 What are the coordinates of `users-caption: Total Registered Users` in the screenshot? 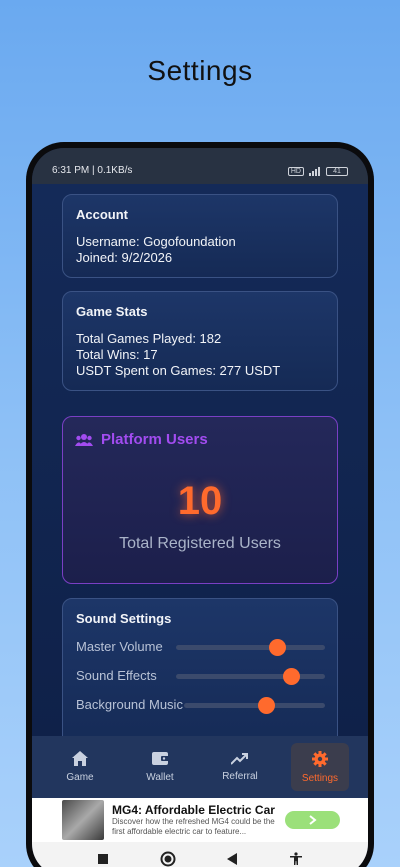 It's located at (200, 543).